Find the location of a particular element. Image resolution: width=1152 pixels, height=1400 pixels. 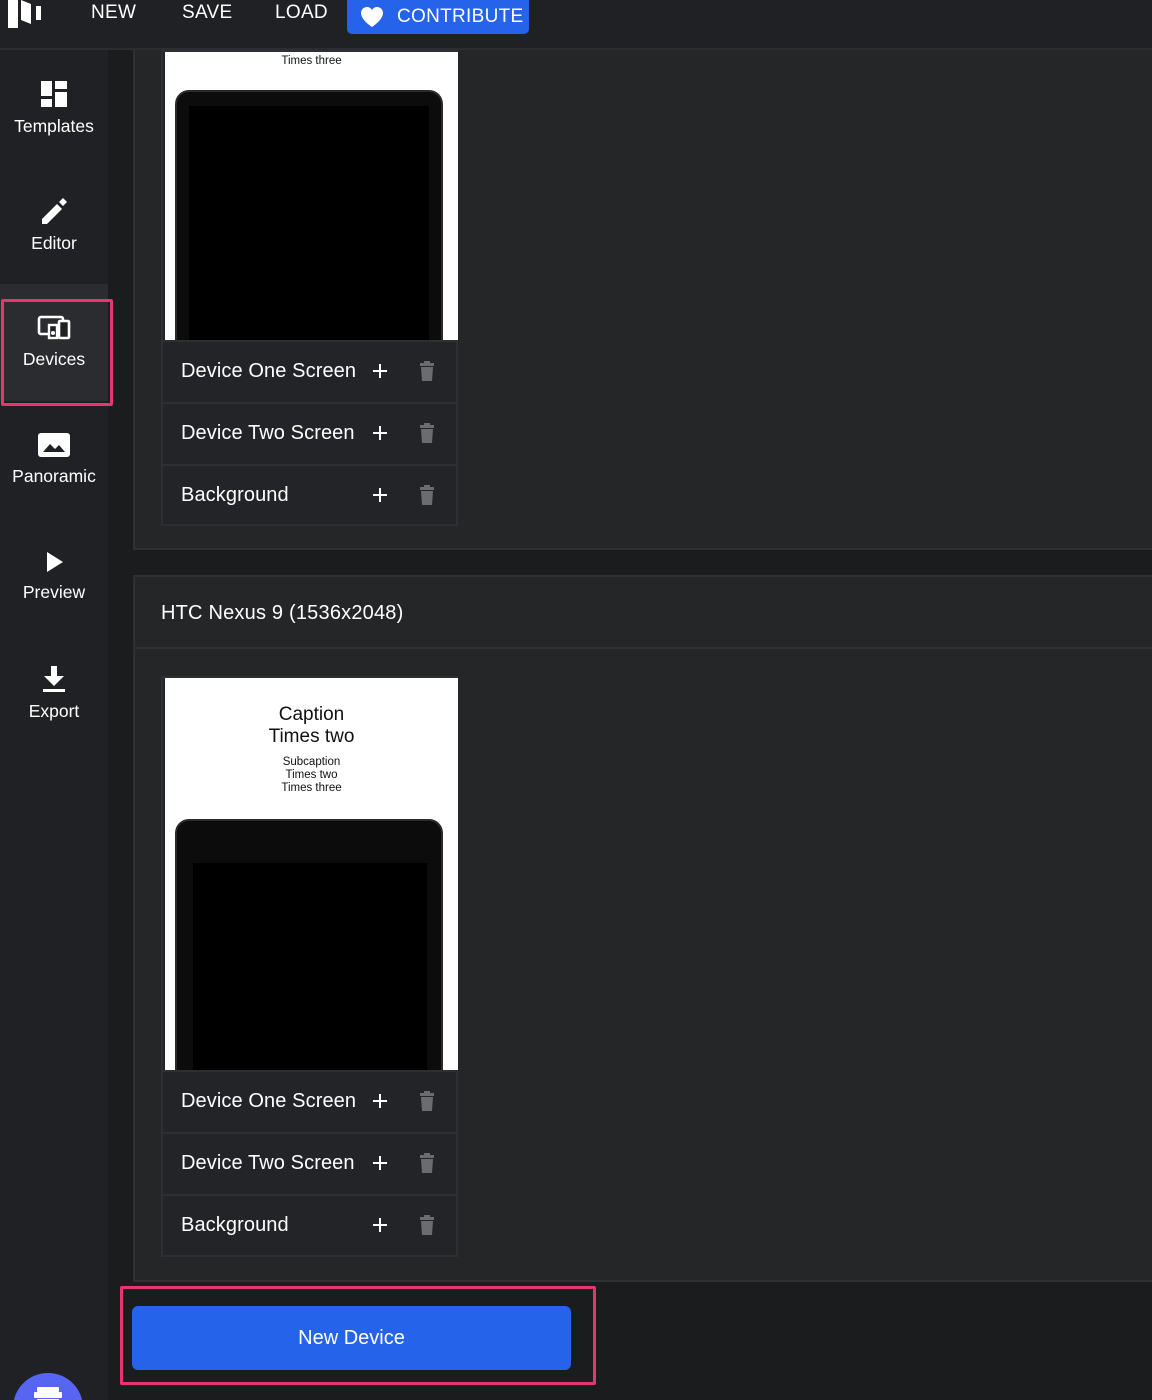

sidebar-item-label: Panoramic is located at coordinates (54, 476).